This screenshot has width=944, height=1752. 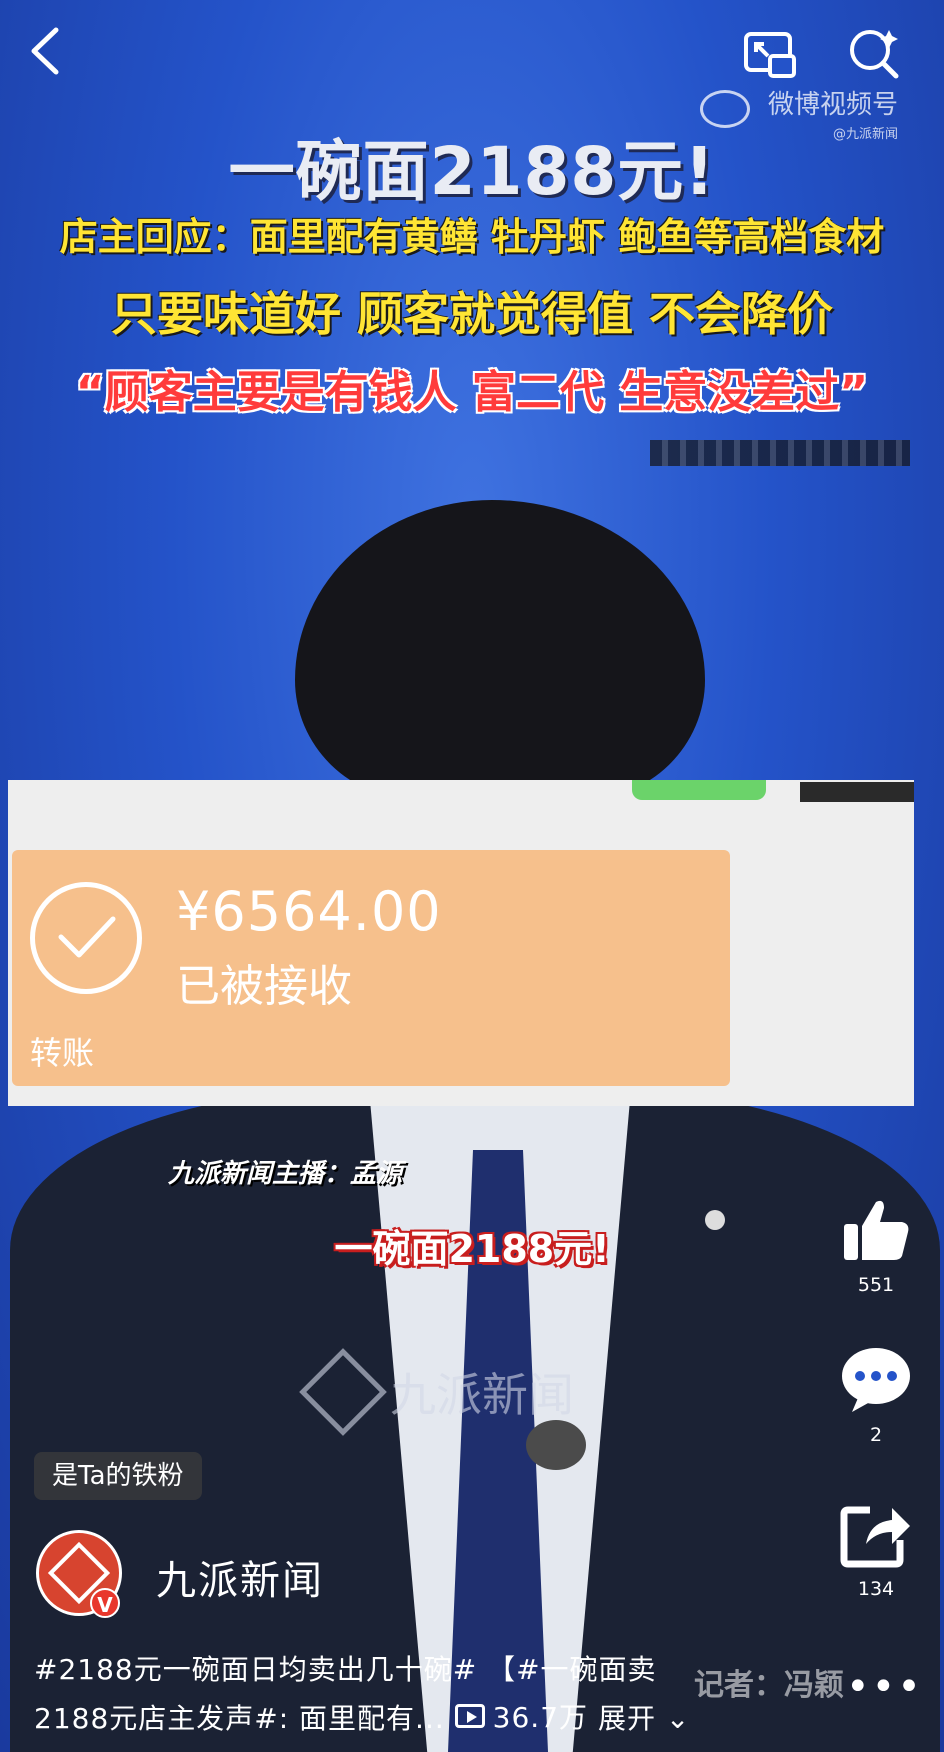 What do you see at coordinates (769, 1685) in the screenshot?
I see `reporter-label: 记者：冯颖` at bounding box center [769, 1685].